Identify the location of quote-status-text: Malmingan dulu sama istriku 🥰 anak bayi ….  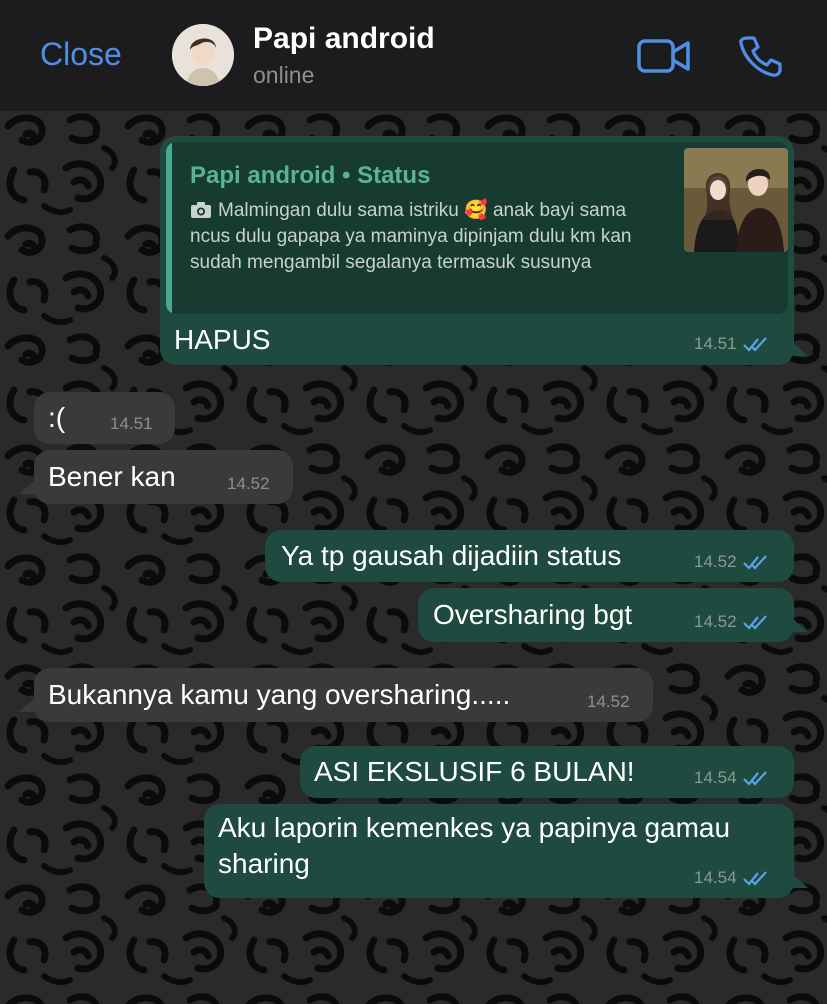
(411, 236).